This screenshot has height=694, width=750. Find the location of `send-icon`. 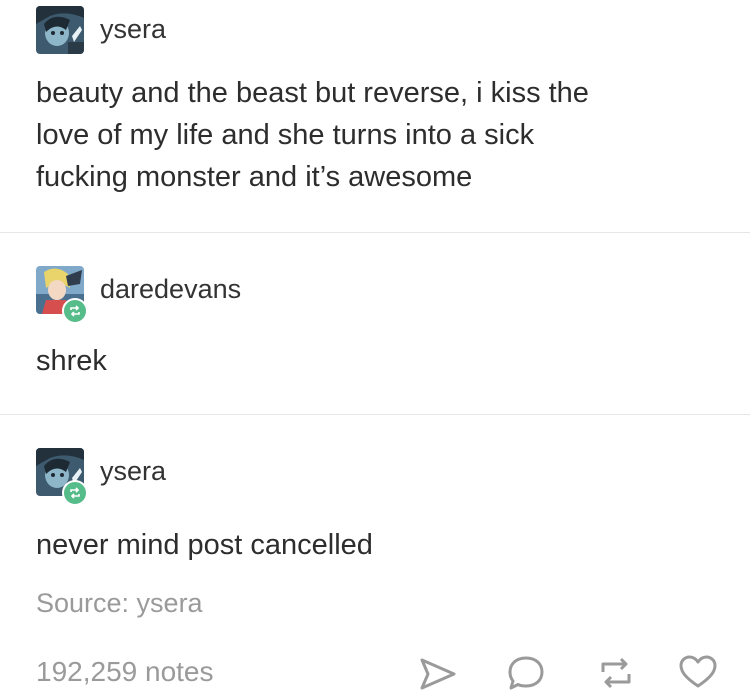

send-icon is located at coordinates (438, 674).